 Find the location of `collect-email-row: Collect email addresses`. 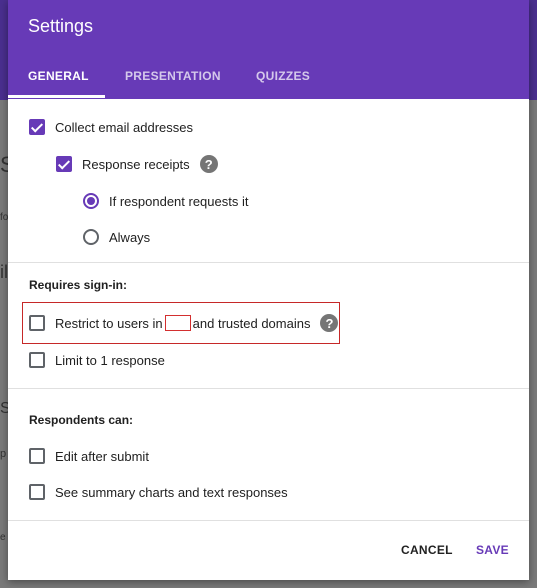

collect-email-row: Collect email addresses is located at coordinates (111, 127).